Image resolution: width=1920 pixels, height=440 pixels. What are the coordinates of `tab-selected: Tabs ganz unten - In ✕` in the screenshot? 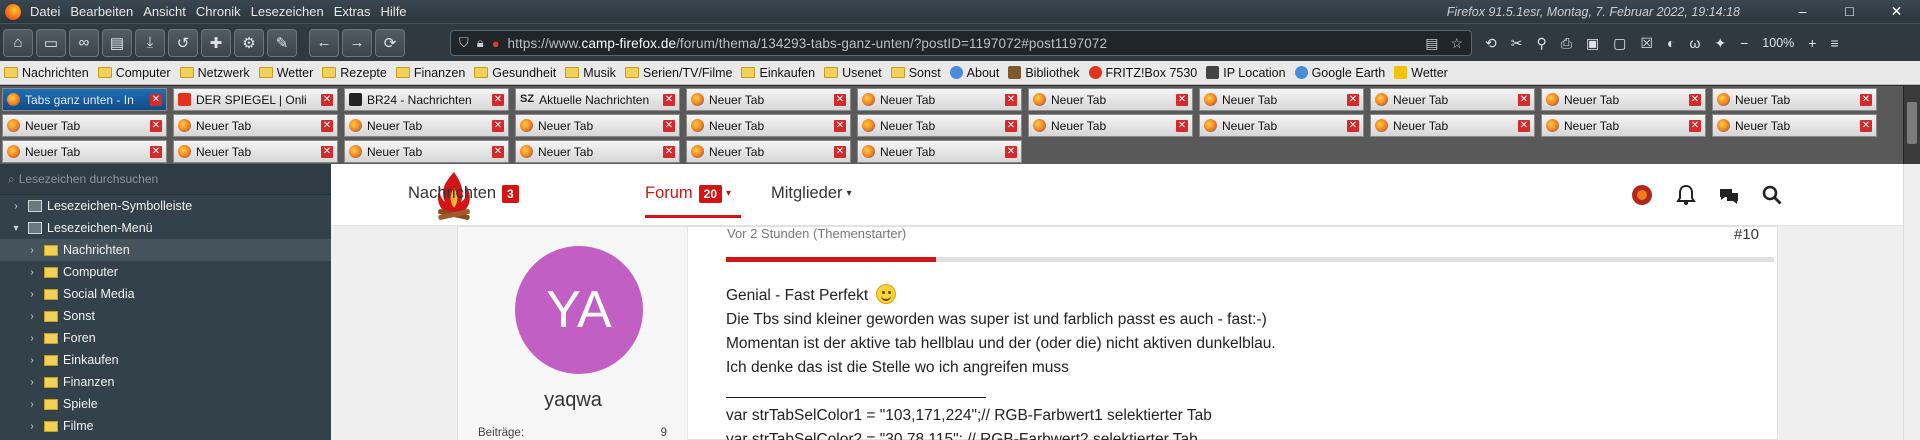 It's located at (84, 99).